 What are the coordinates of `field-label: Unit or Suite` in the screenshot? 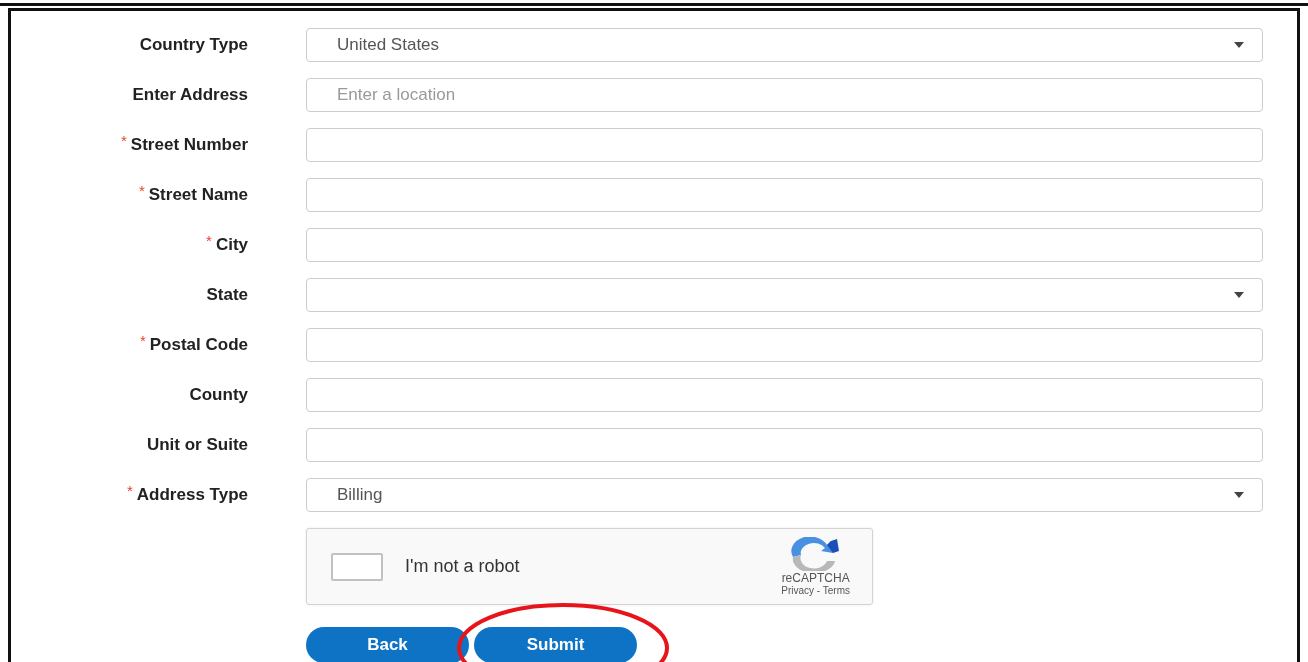 It's located at (197, 445).